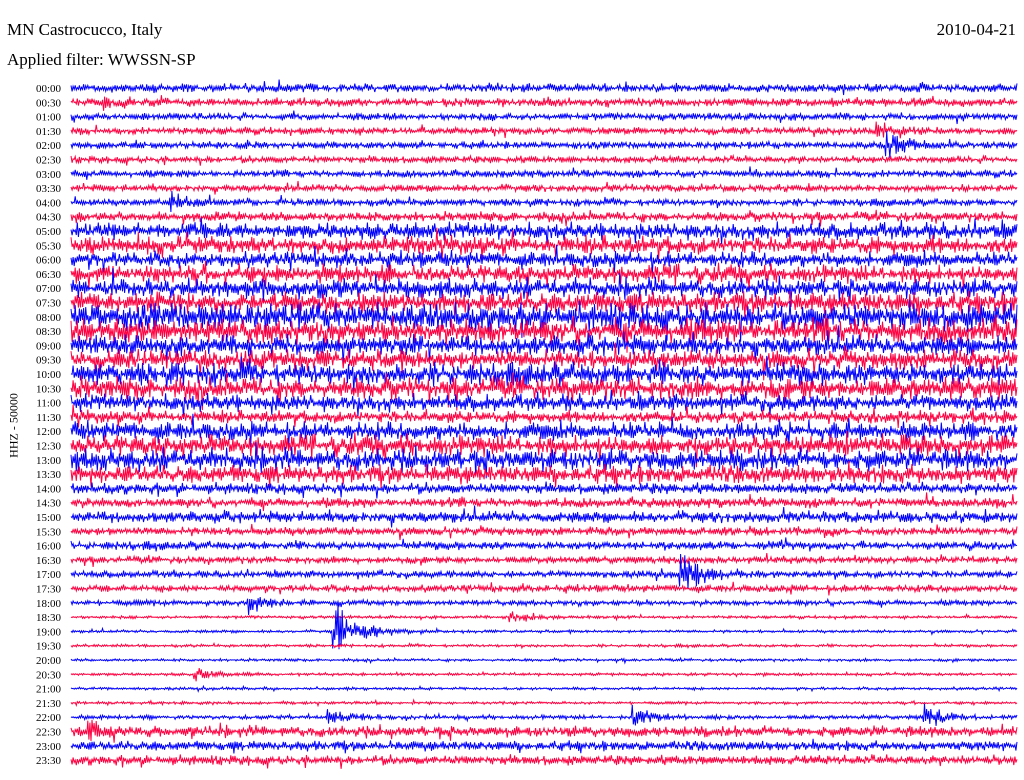 This screenshot has height=780, width=1024. I want to click on time-tick-label: 22:00, so click(49, 718).